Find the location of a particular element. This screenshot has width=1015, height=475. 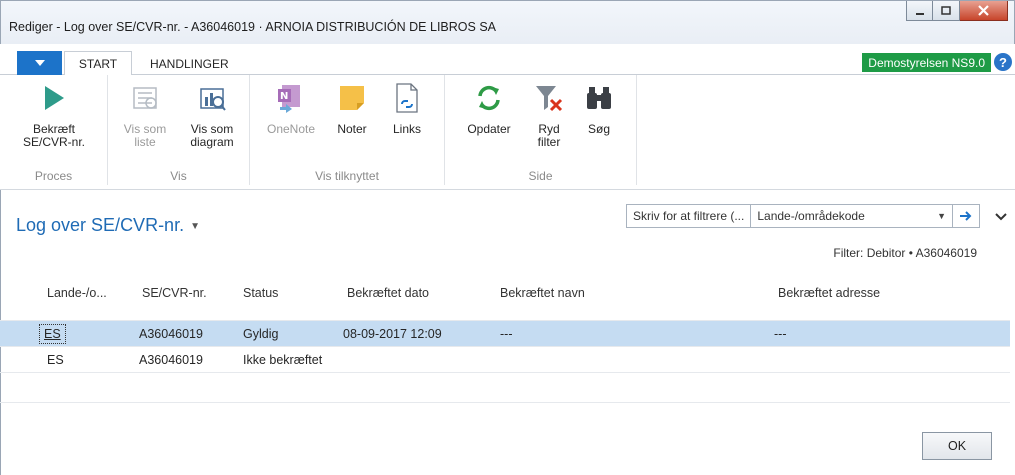

onenote-button: N OneNote is located at coordinates (291, 107).